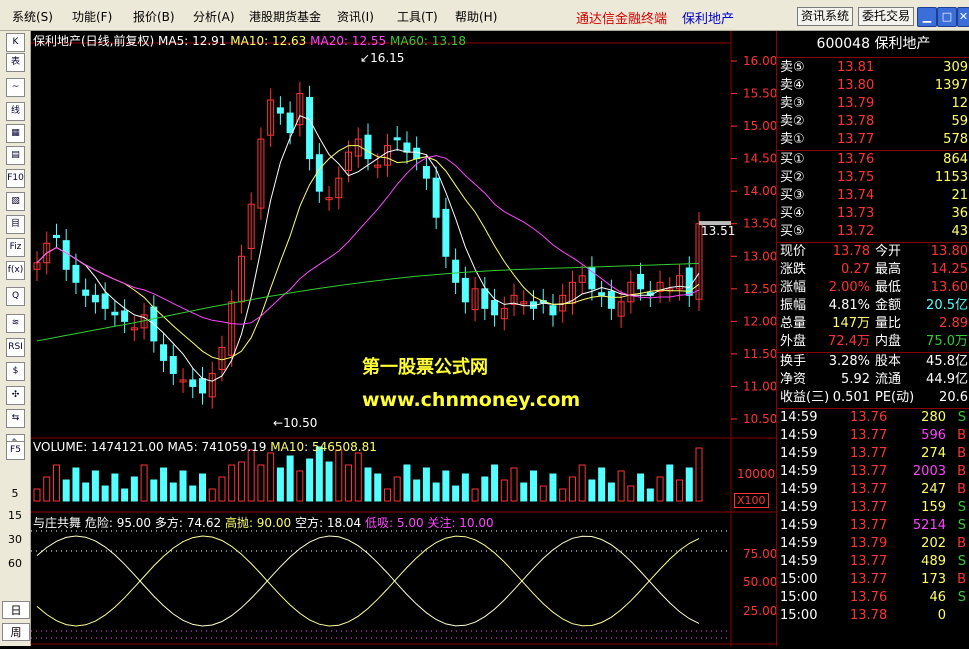 This screenshot has width=969, height=649. I want to click on indicator-bear: 空方: 18.04, so click(328, 523).